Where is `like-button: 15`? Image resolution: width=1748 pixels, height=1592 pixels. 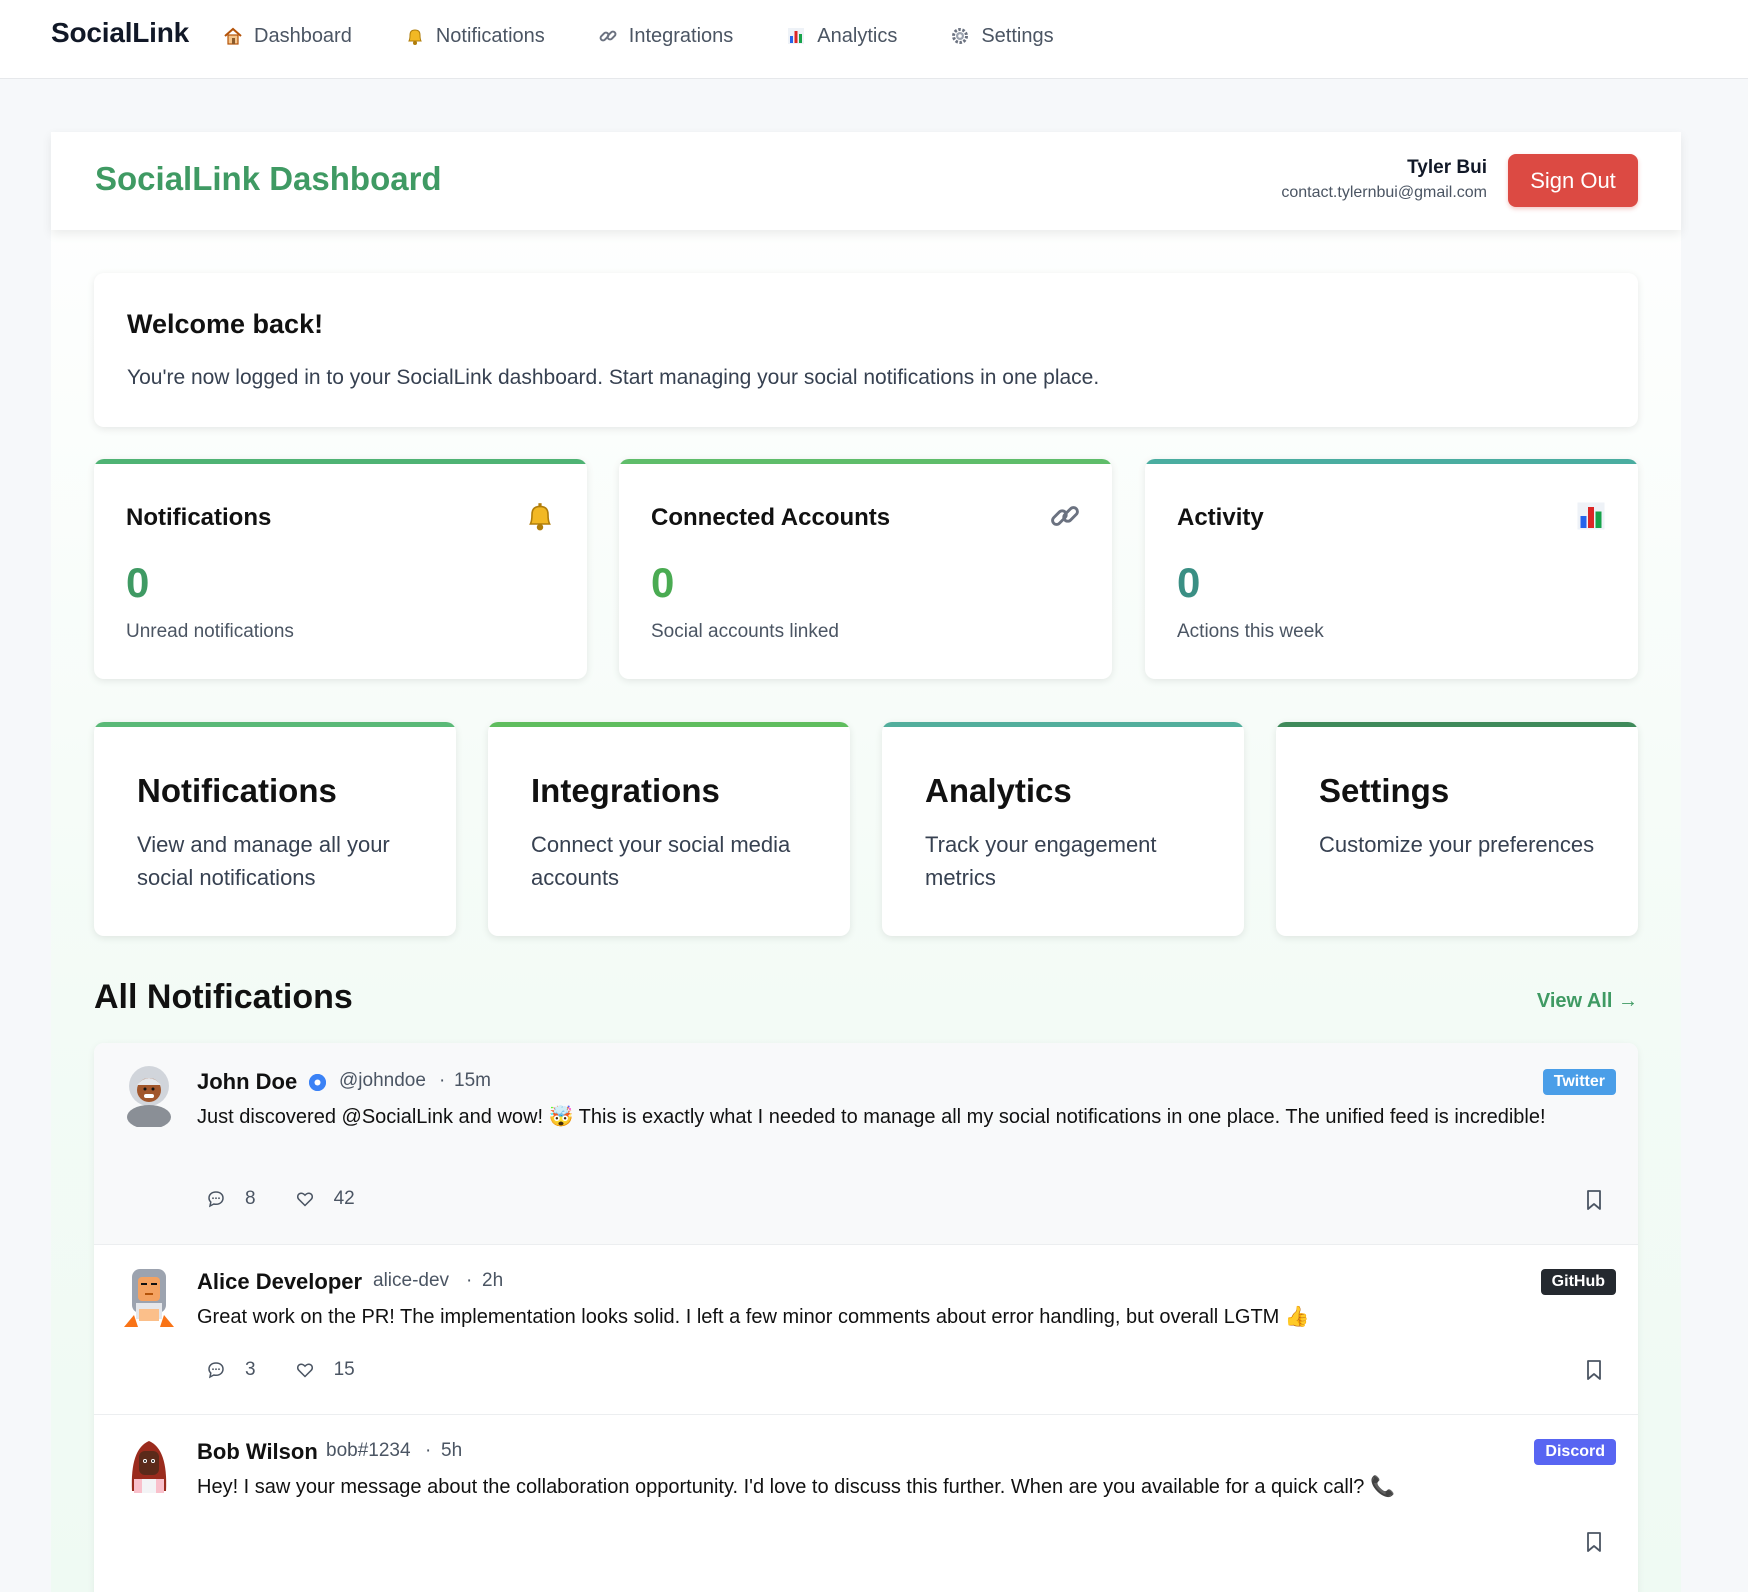
like-button: 15 is located at coordinates (325, 1370).